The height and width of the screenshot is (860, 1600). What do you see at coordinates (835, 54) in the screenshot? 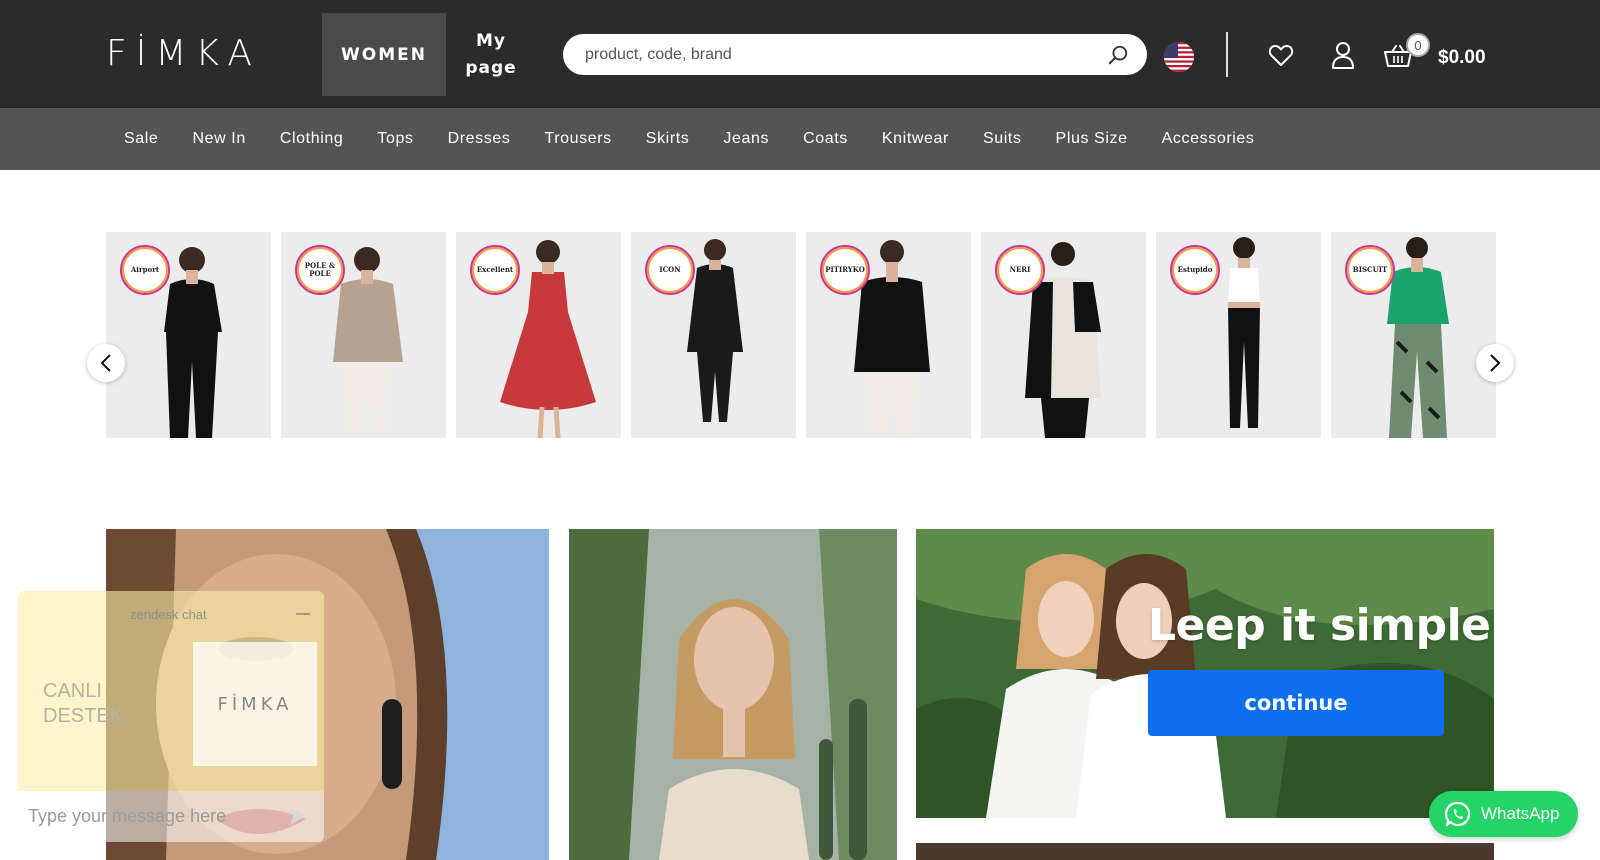
I see `search-input` at bounding box center [835, 54].